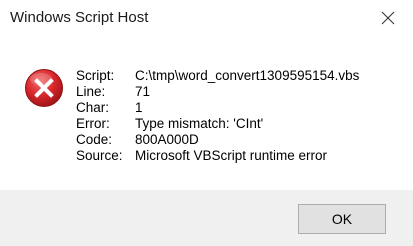  What do you see at coordinates (217, 108) in the screenshot?
I see `char-row: Char: 1` at bounding box center [217, 108].